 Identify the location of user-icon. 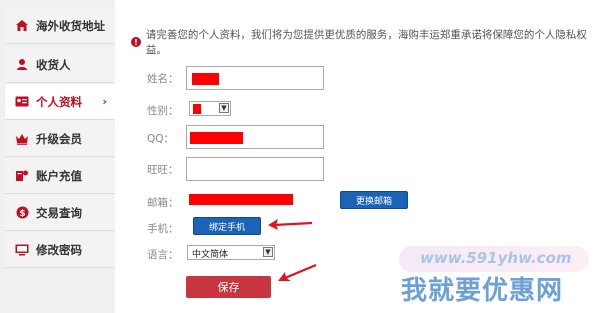
(22, 65).